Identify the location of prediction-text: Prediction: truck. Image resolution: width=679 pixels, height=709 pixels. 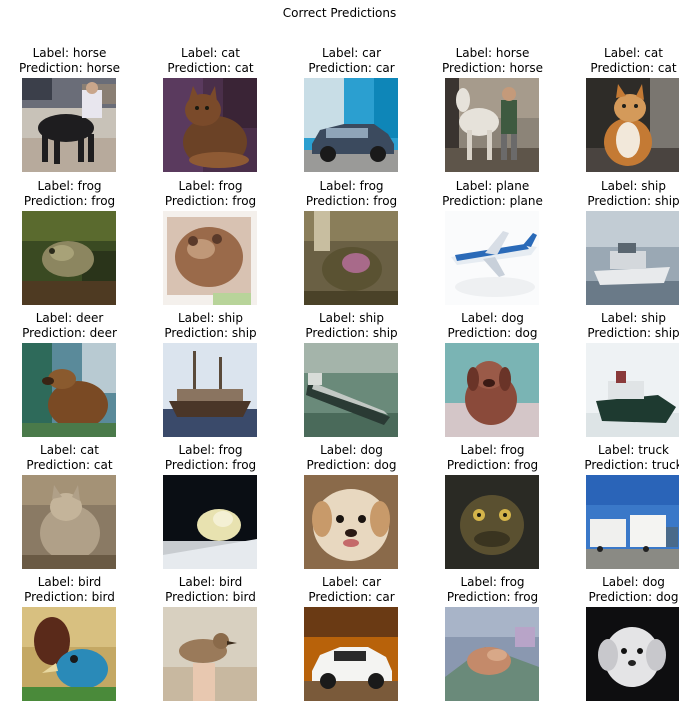
(631, 465).